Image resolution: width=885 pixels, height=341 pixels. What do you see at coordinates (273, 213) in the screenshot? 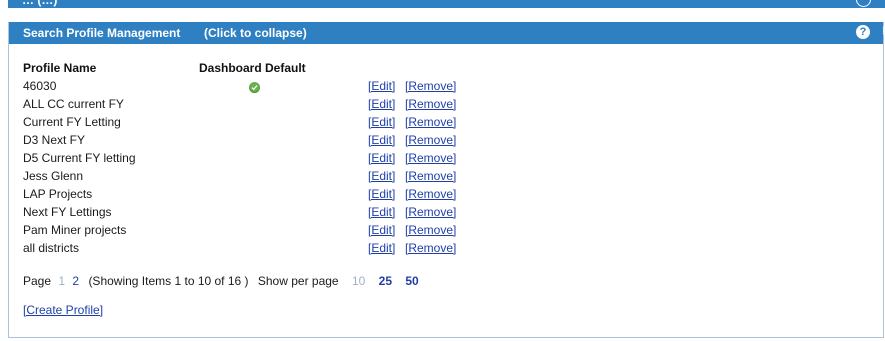
I see `profile-row: Next FY Lettings [Edit] [Remove]` at bounding box center [273, 213].